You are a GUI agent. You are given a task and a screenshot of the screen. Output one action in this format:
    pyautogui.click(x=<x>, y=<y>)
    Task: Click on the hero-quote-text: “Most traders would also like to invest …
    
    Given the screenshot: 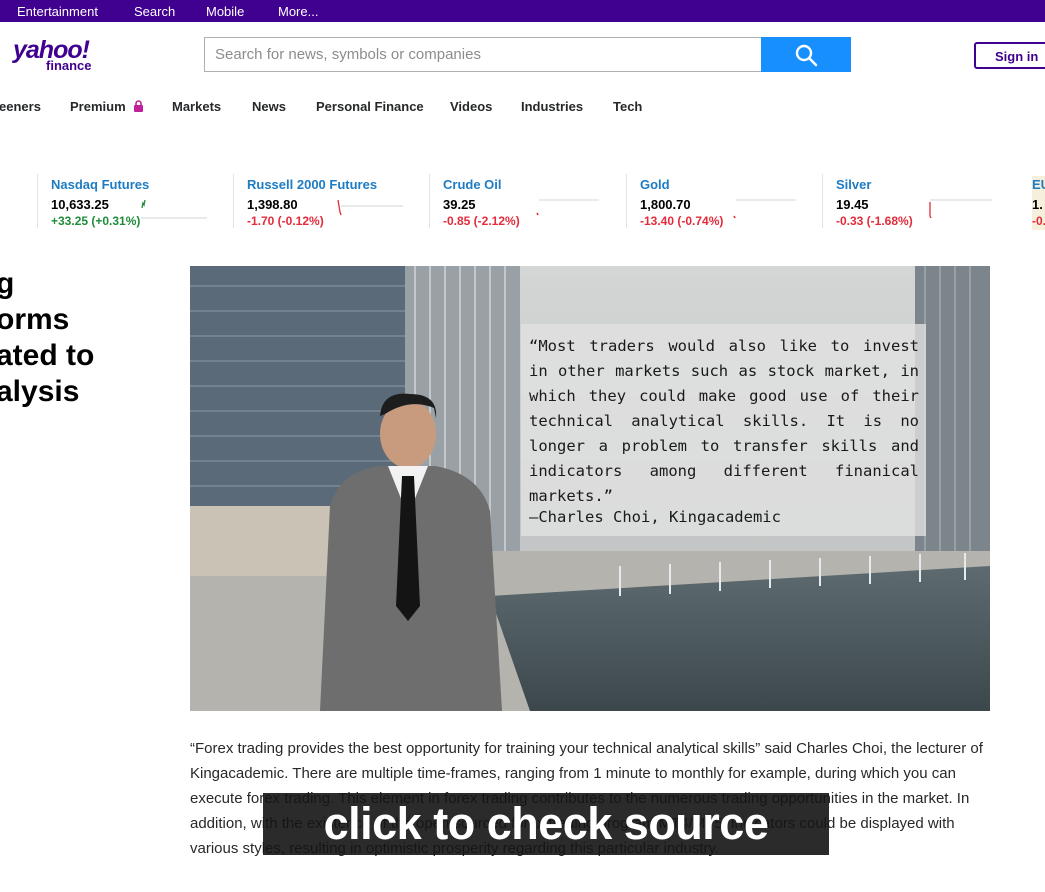 What is the action you would take?
    pyautogui.click(x=724, y=421)
    